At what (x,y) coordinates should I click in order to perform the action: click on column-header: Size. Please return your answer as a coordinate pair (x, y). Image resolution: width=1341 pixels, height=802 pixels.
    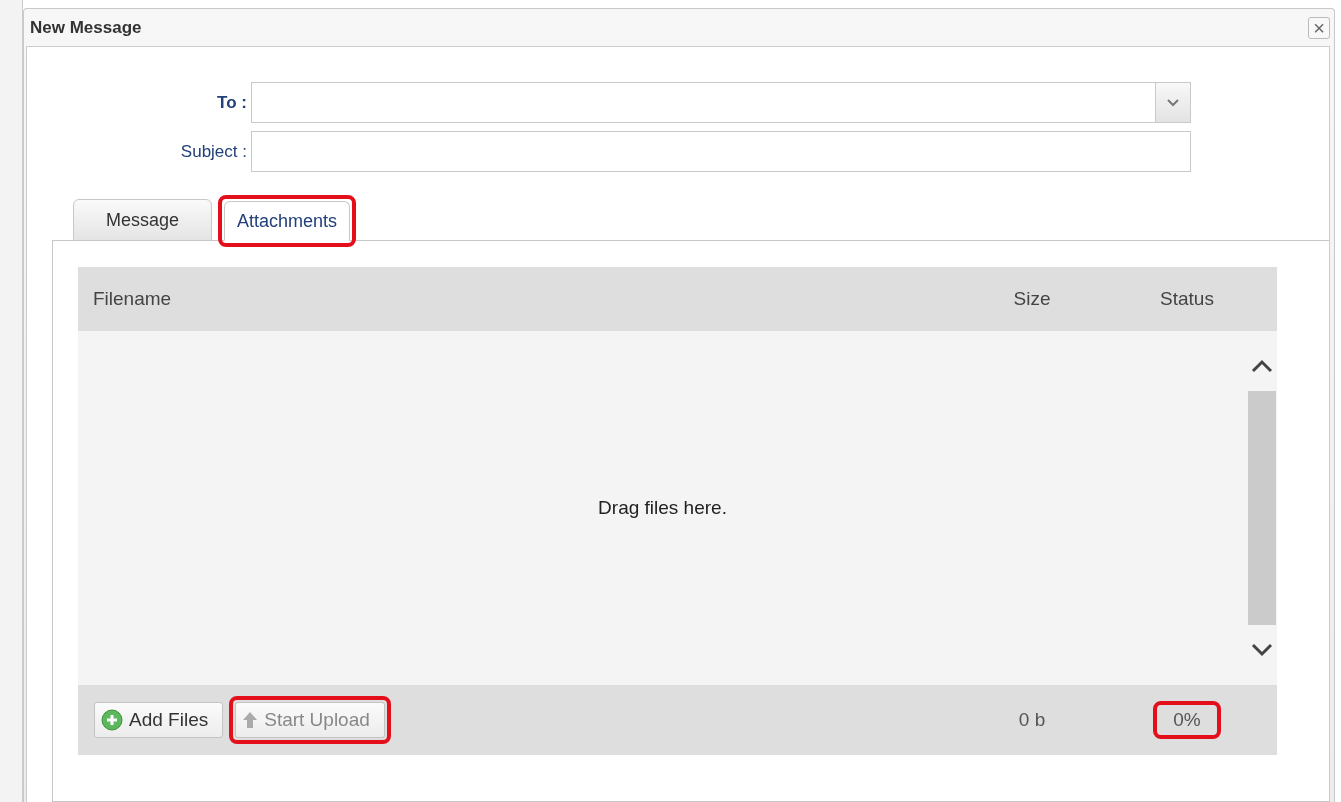
    Looking at the image, I should click on (1032, 299).